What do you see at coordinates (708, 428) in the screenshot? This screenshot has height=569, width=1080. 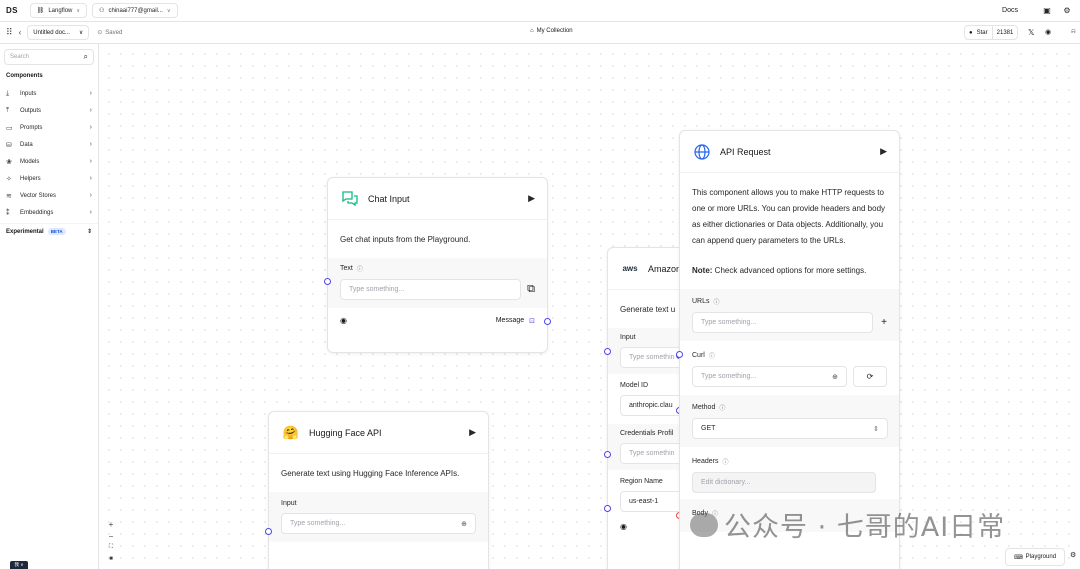 I see `method-value: GET` at bounding box center [708, 428].